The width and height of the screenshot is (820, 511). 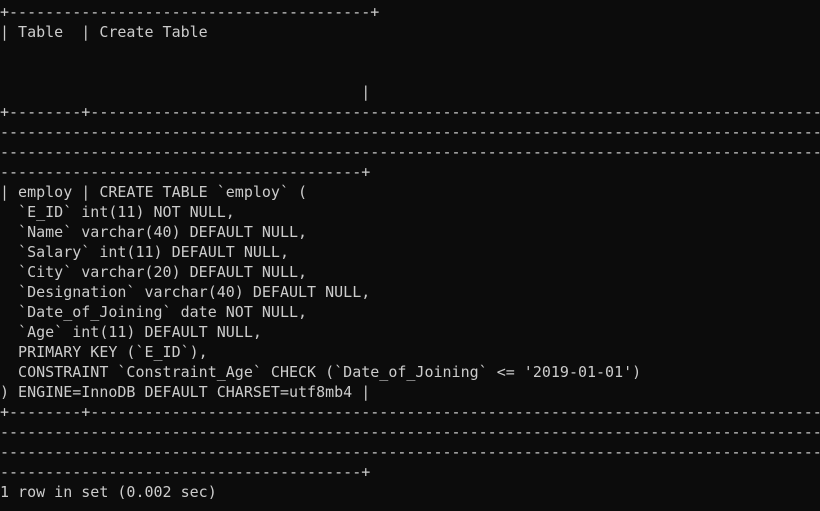 What do you see at coordinates (154, 272) in the screenshot?
I see `terminal-line: `City` varchar(20) DEFAULT NULL,` at bounding box center [154, 272].